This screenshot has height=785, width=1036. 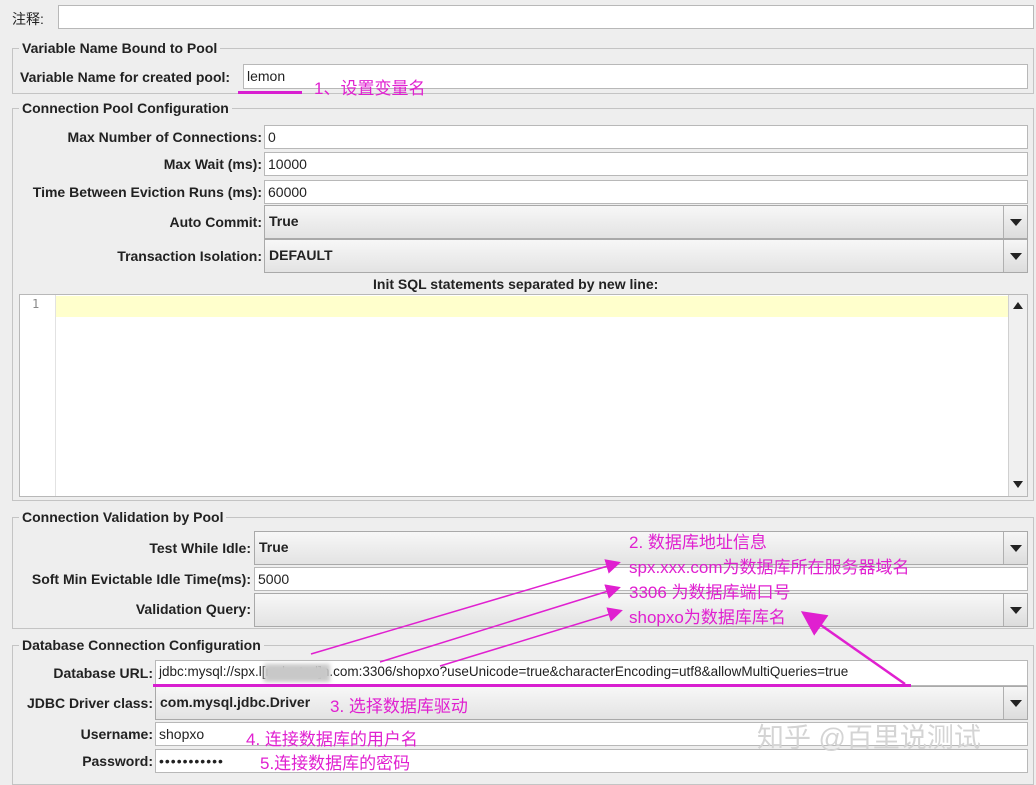 I want to click on arrow-to-dbname-note, so click(x=531, y=637).